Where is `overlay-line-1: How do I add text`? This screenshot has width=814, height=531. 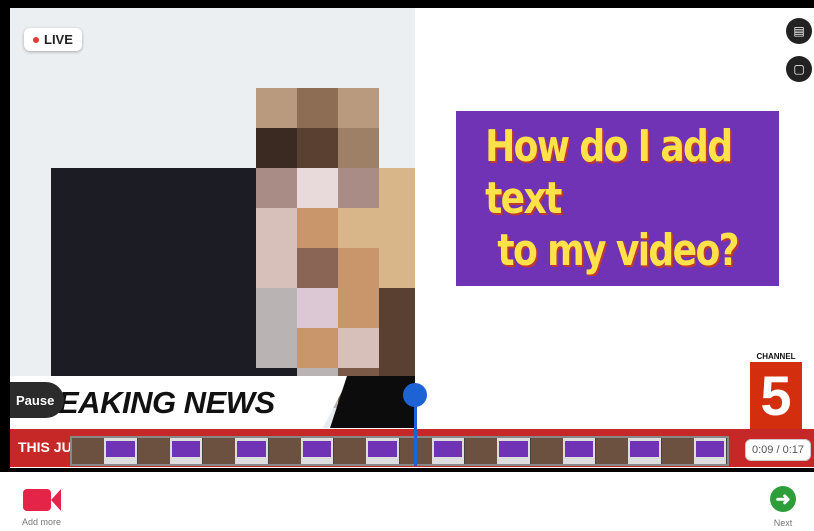 overlay-line-1: How do I add text is located at coordinates (609, 172).